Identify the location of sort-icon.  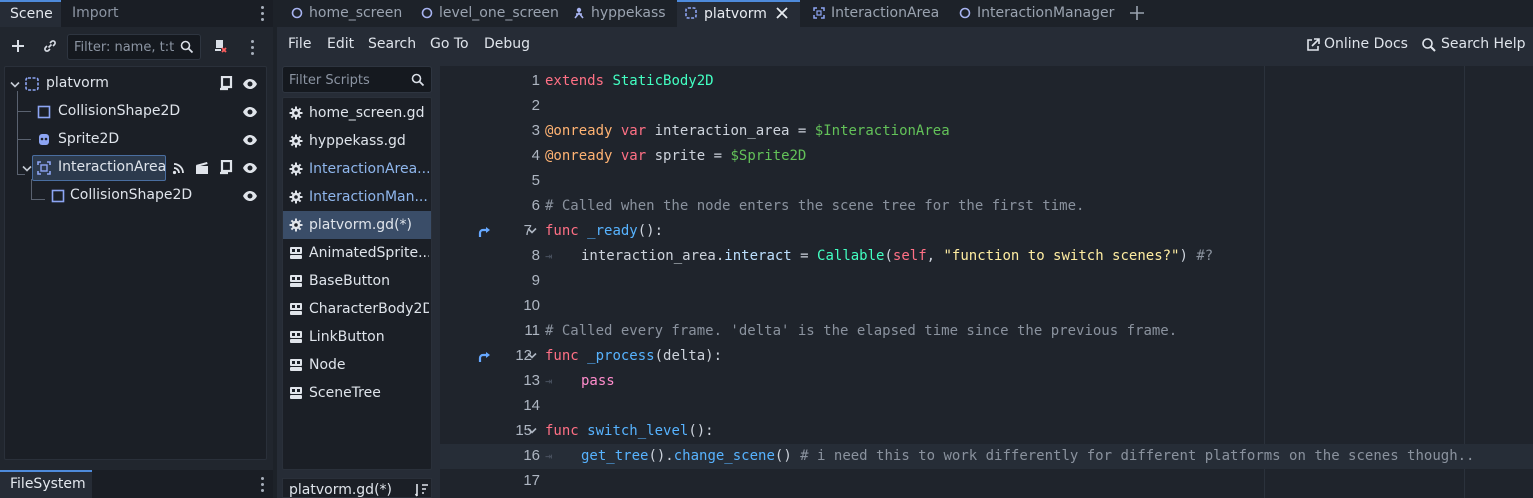
(422, 490).